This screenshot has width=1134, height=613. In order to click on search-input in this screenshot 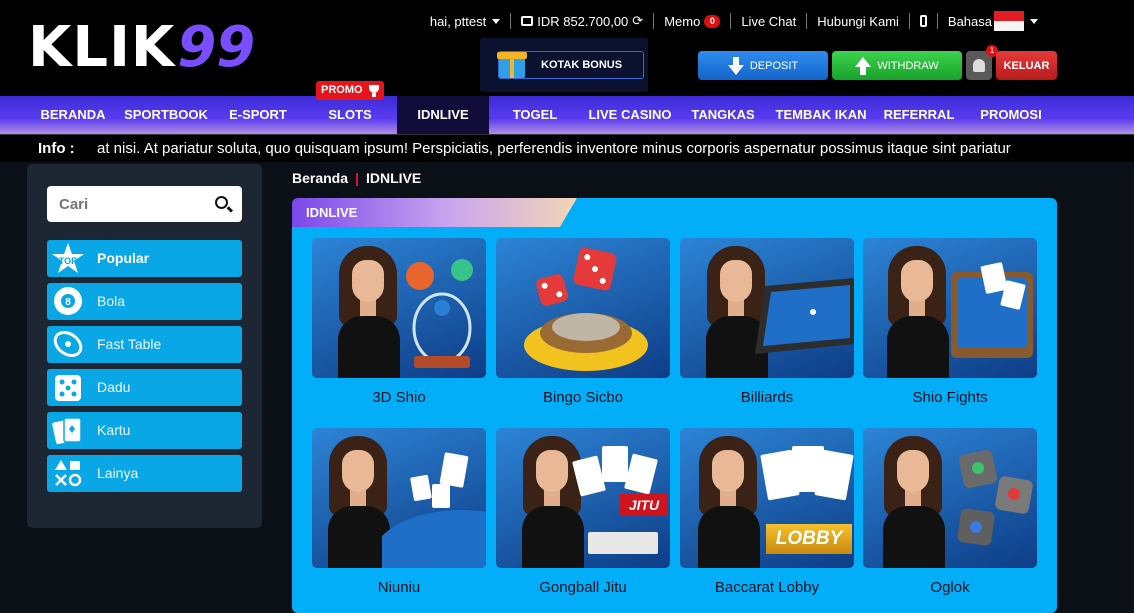, I will do `click(127, 204)`.